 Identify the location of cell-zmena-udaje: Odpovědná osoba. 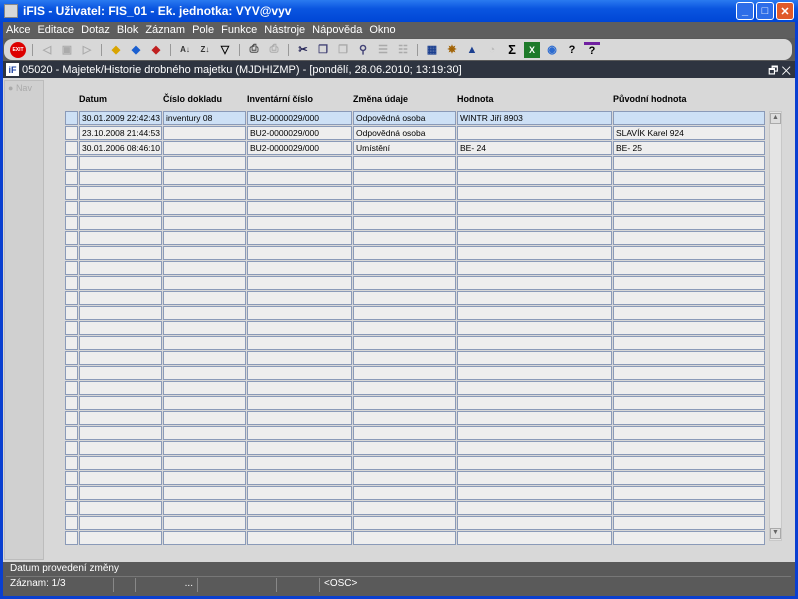
(404, 118).